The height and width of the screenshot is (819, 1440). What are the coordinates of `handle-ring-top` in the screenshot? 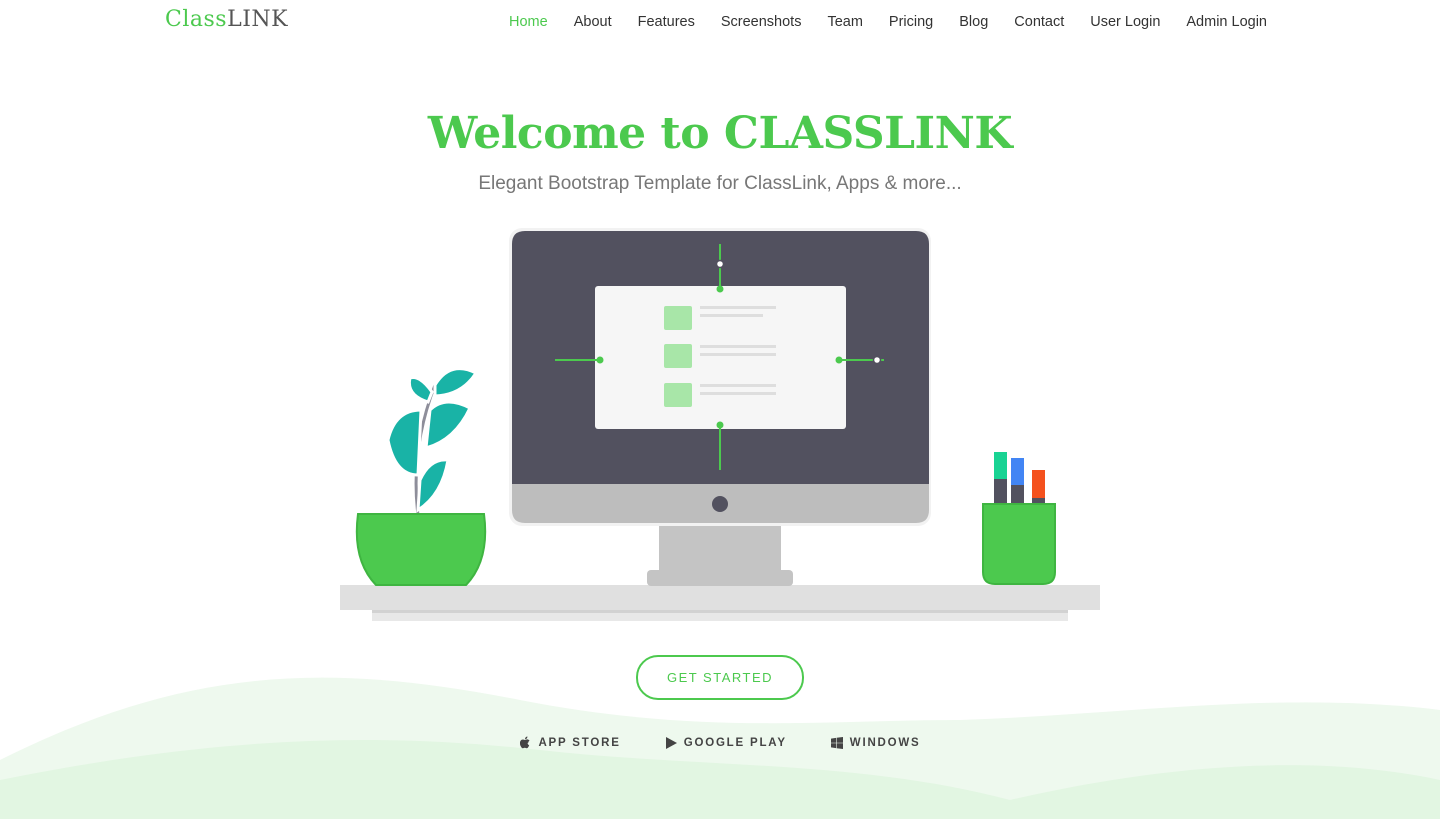 It's located at (720, 264).